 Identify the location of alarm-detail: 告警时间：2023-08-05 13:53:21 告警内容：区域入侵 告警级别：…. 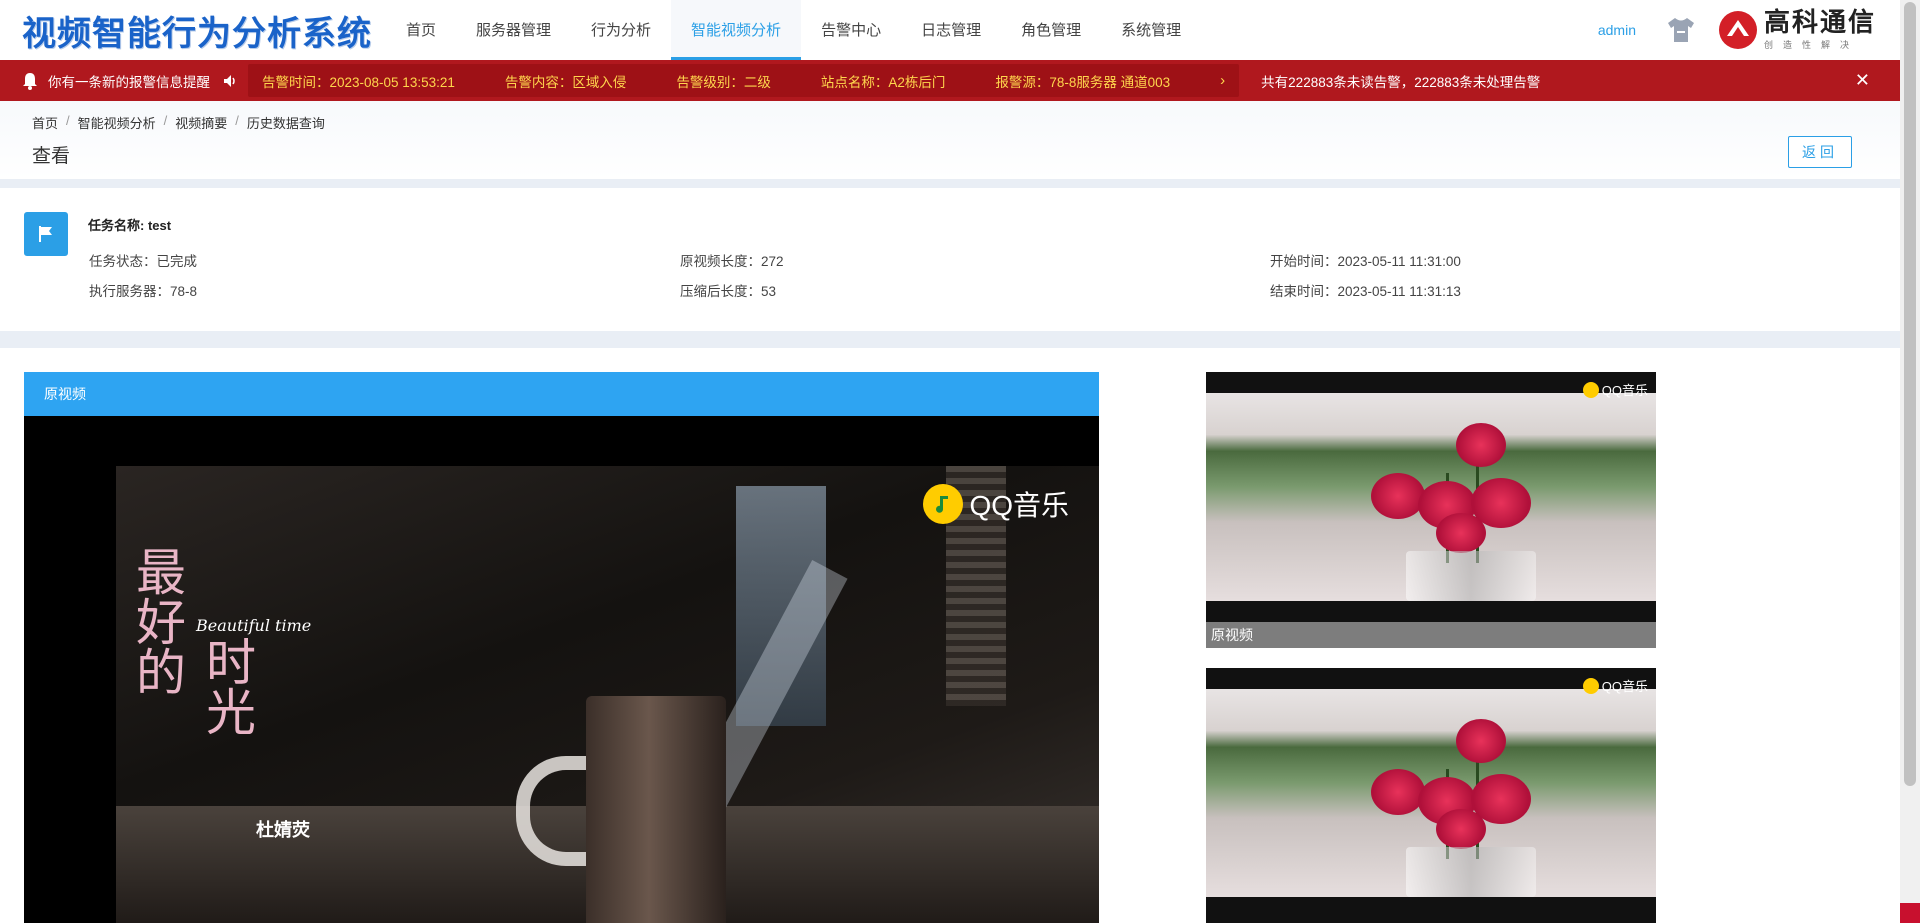
(744, 80).